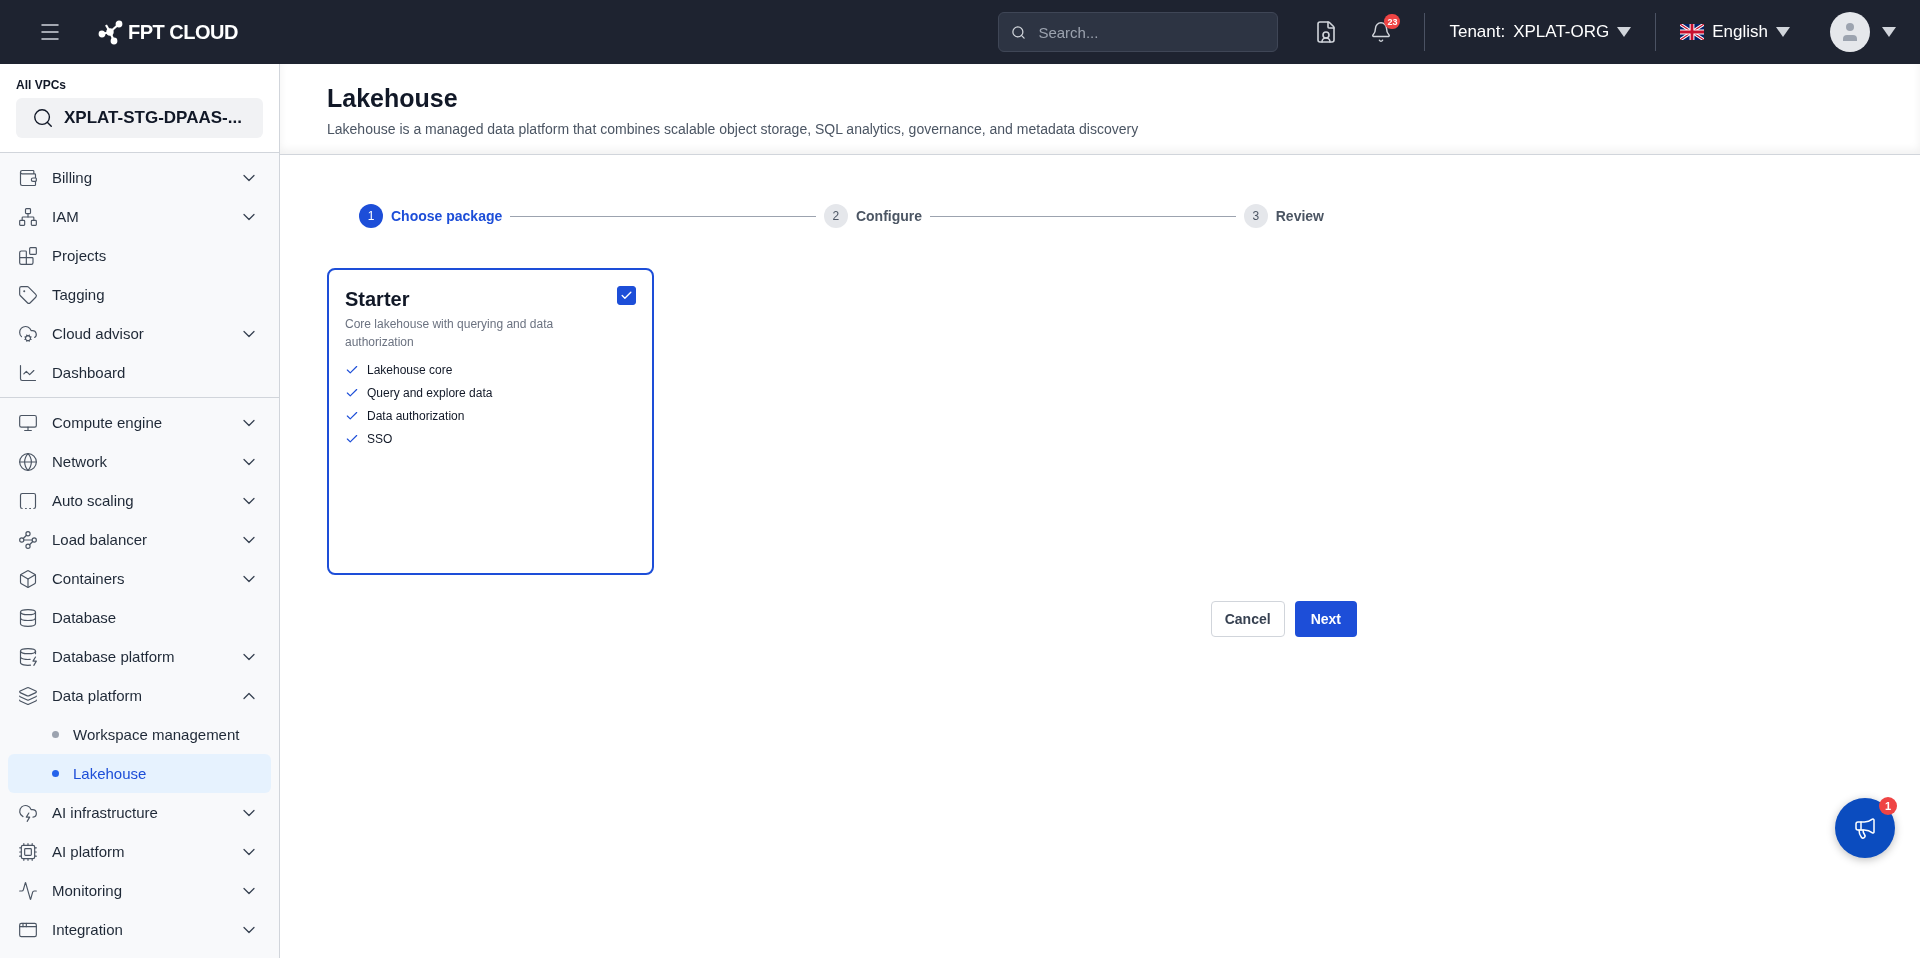 The height and width of the screenshot is (958, 1920). I want to click on sidebar-item: Network, so click(139, 461).